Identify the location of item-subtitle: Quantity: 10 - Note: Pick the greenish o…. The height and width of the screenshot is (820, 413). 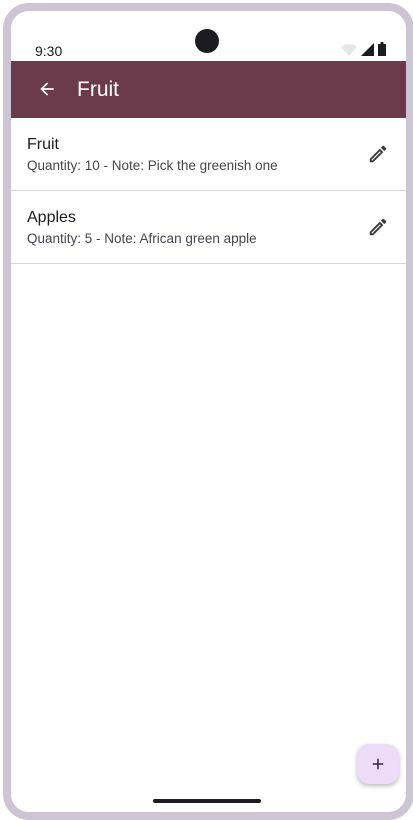
(152, 165).